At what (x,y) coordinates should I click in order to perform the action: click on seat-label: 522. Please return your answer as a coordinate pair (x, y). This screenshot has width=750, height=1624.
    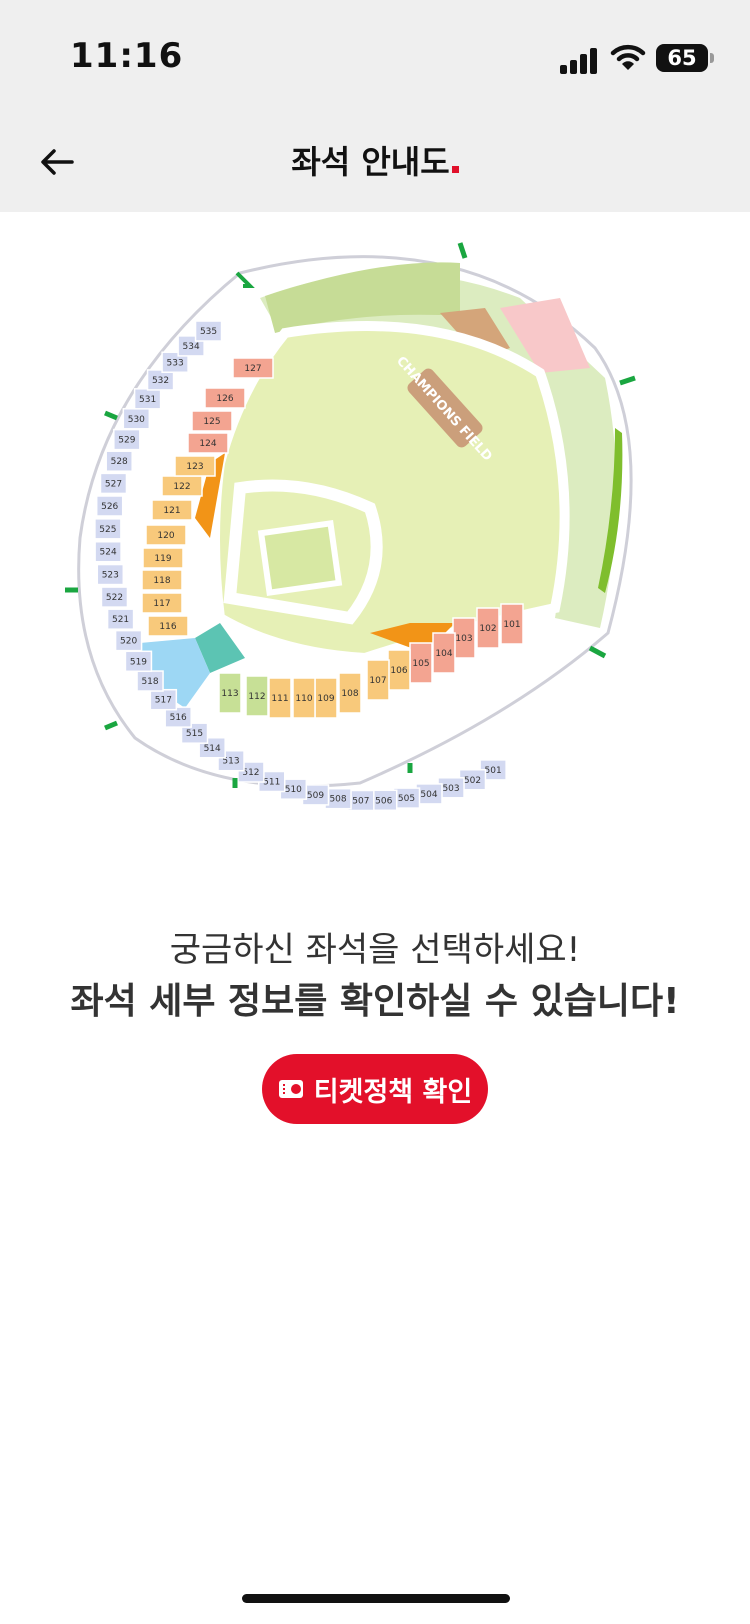
    Looking at the image, I should click on (114, 598).